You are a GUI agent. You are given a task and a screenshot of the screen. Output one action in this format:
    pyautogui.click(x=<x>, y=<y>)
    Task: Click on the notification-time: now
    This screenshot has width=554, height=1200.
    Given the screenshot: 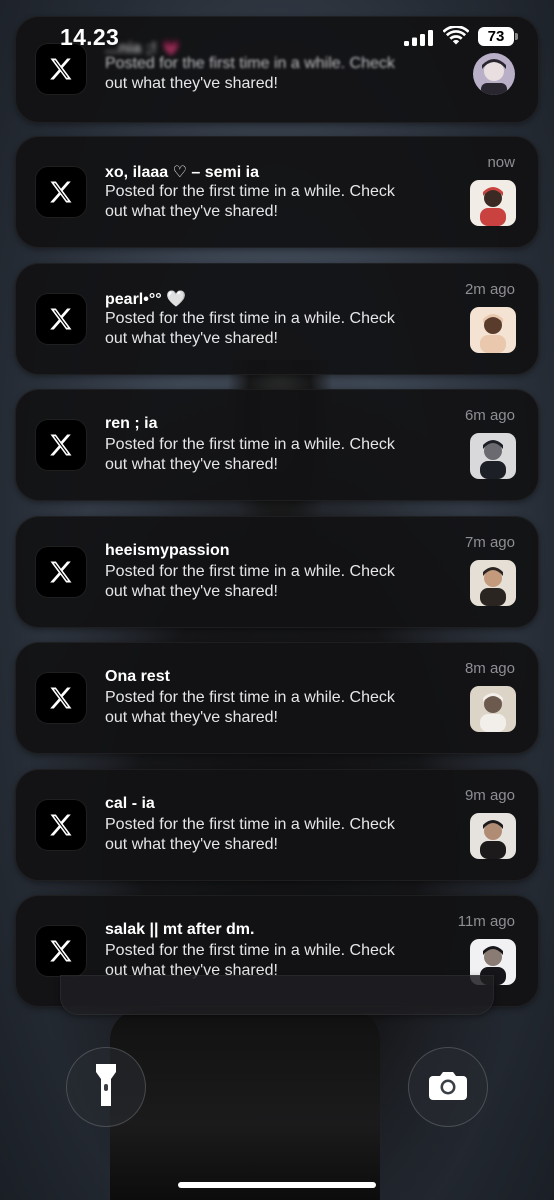 What is the action you would take?
    pyautogui.click(x=501, y=162)
    